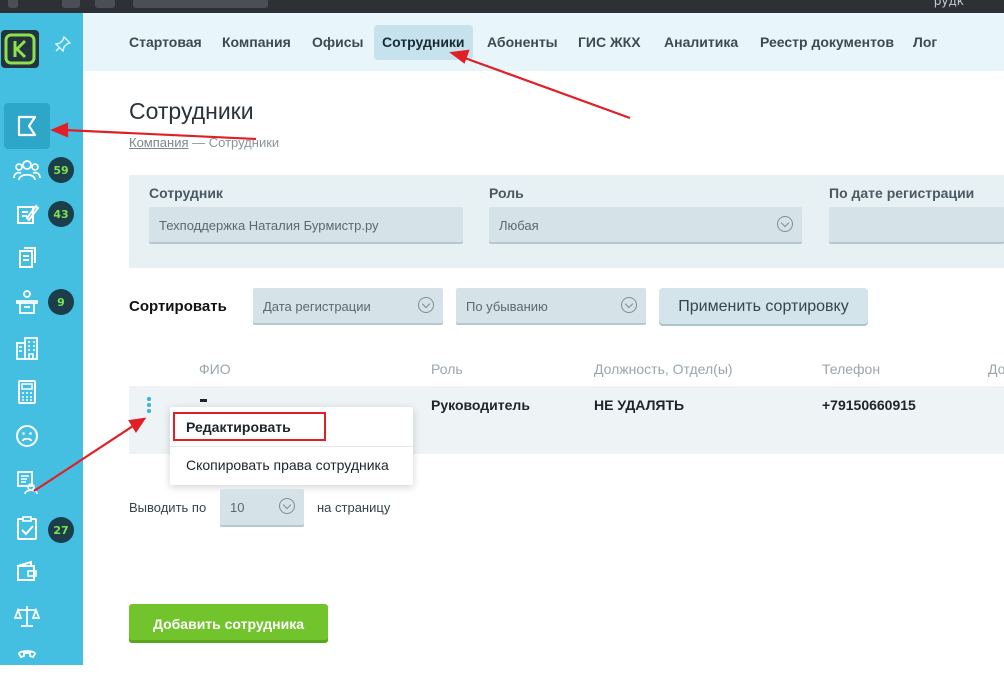  I want to click on breadcrumb: Компания — Сотрудники, so click(204, 142).